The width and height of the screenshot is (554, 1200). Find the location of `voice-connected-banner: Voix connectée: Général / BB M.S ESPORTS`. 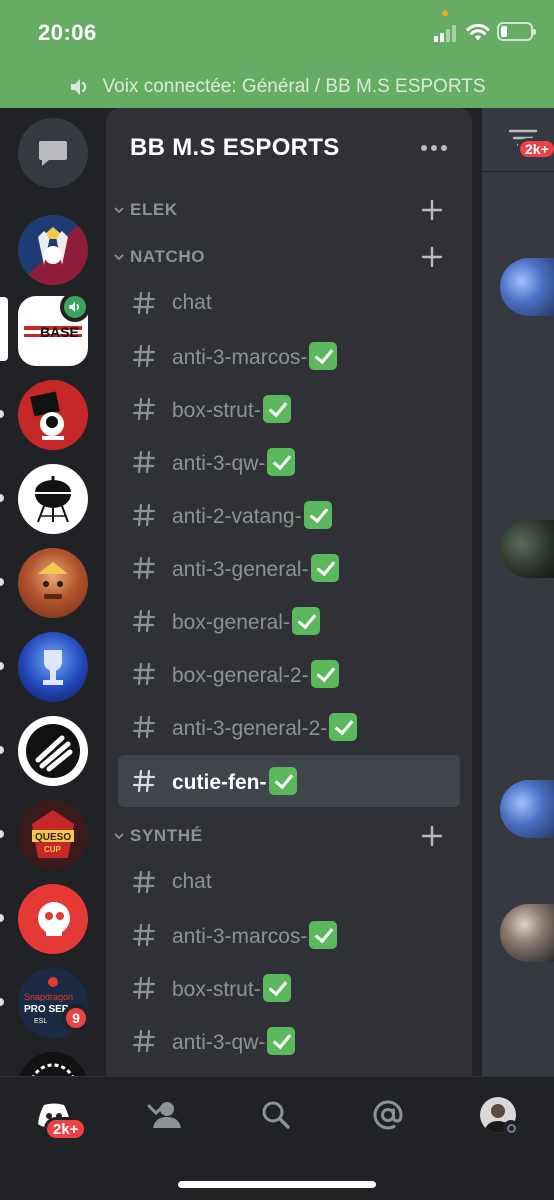

voice-connected-banner: Voix connectée: Général / BB M.S ESPORTS is located at coordinates (277, 87).